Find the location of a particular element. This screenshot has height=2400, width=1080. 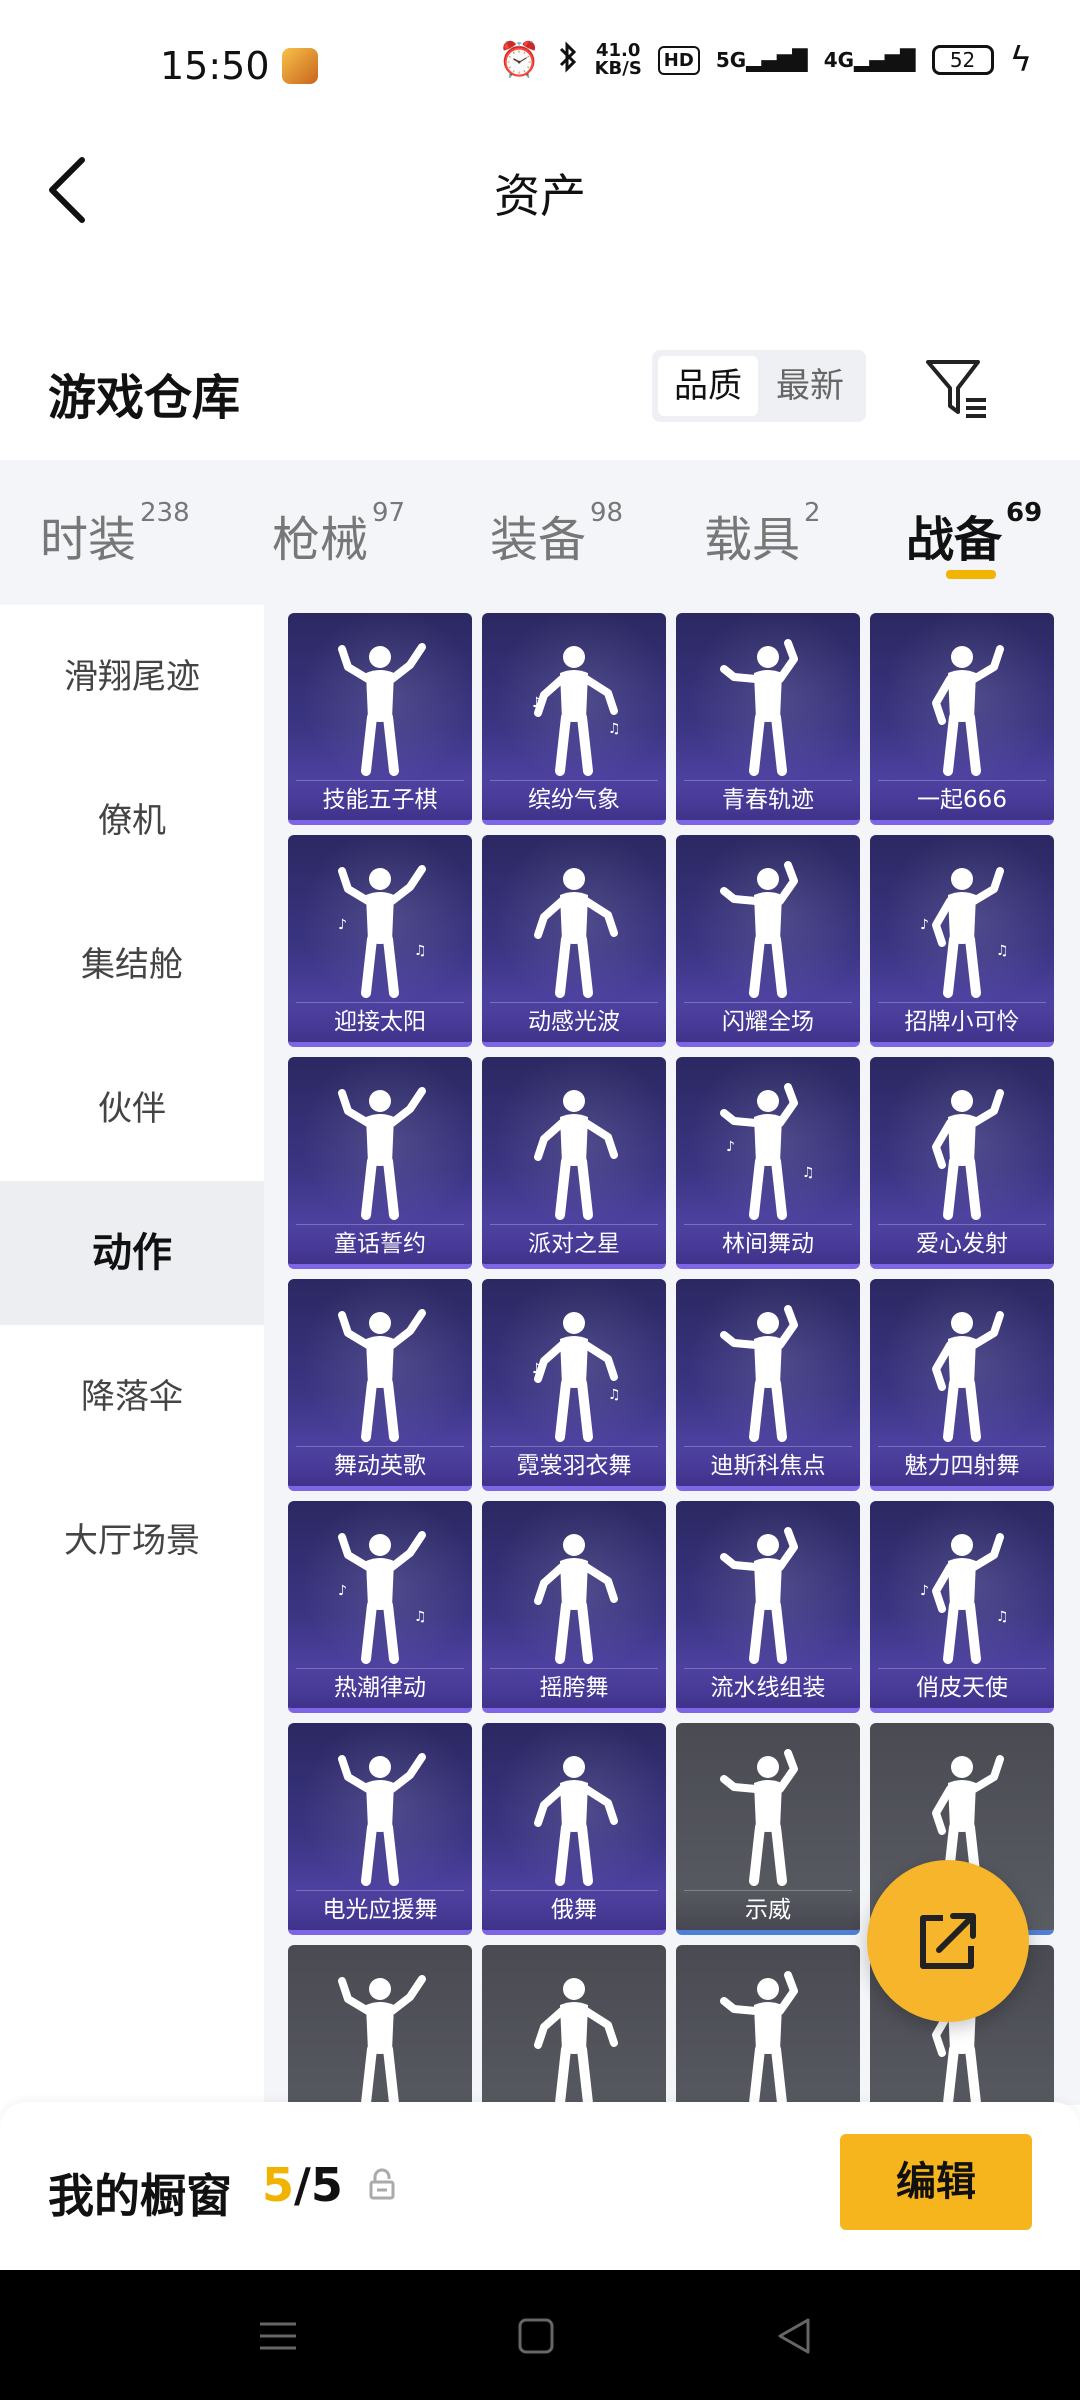

emote-label: 摇胯舞 is located at coordinates (574, 1688).